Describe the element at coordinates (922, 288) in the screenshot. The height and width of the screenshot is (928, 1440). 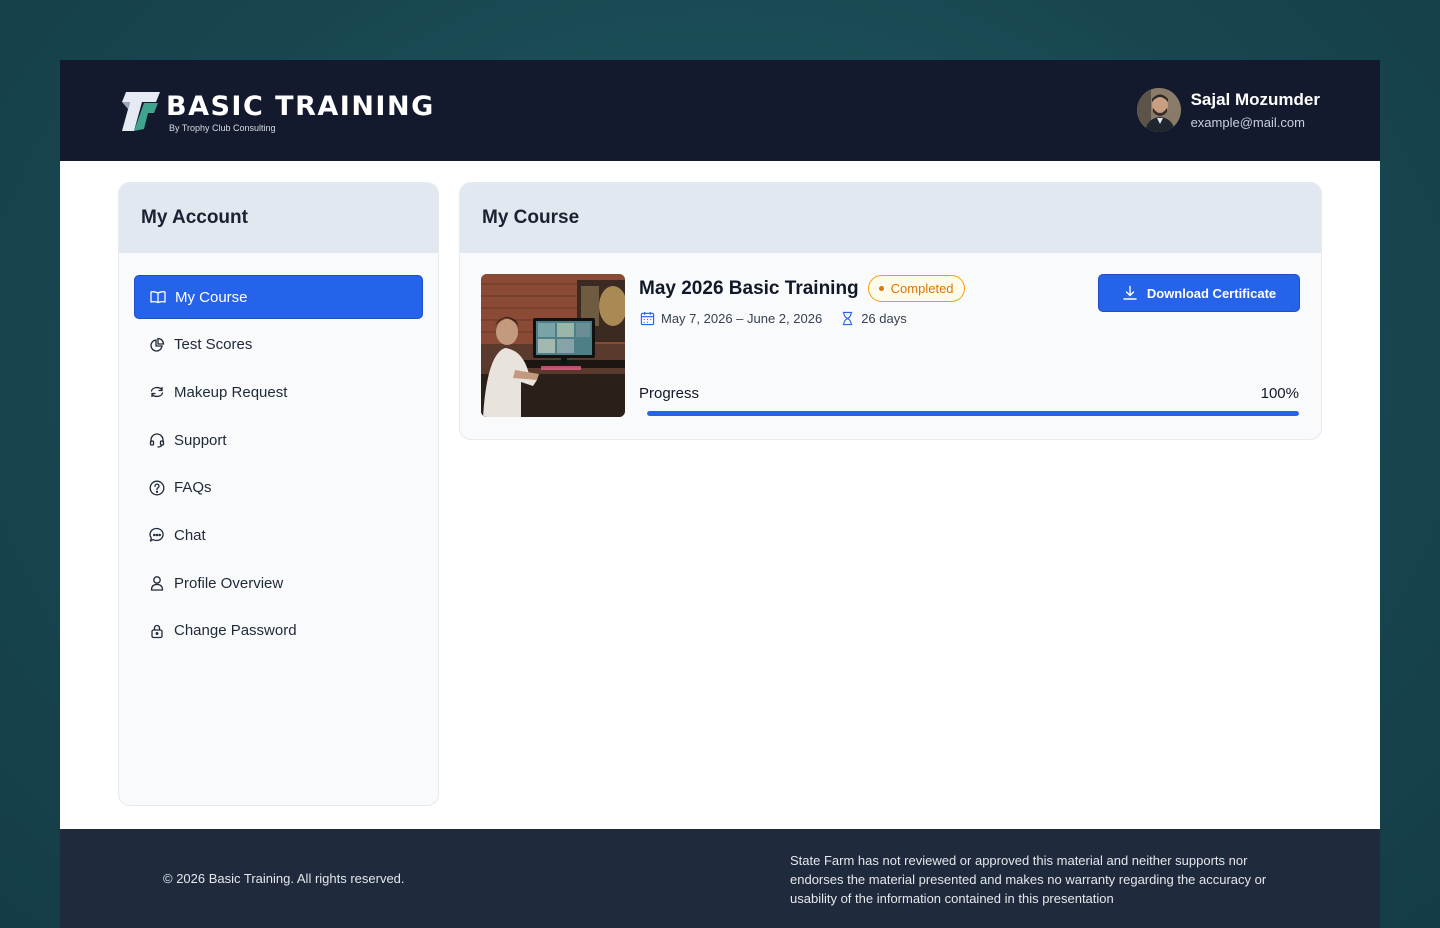
I see `status-text: Completed` at that location.